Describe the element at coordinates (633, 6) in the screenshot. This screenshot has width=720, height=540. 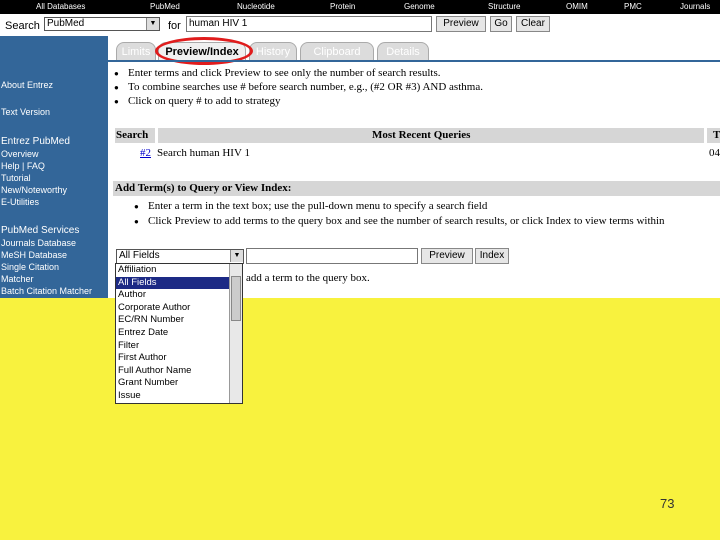
I see `nav-pmc: PMC` at that location.